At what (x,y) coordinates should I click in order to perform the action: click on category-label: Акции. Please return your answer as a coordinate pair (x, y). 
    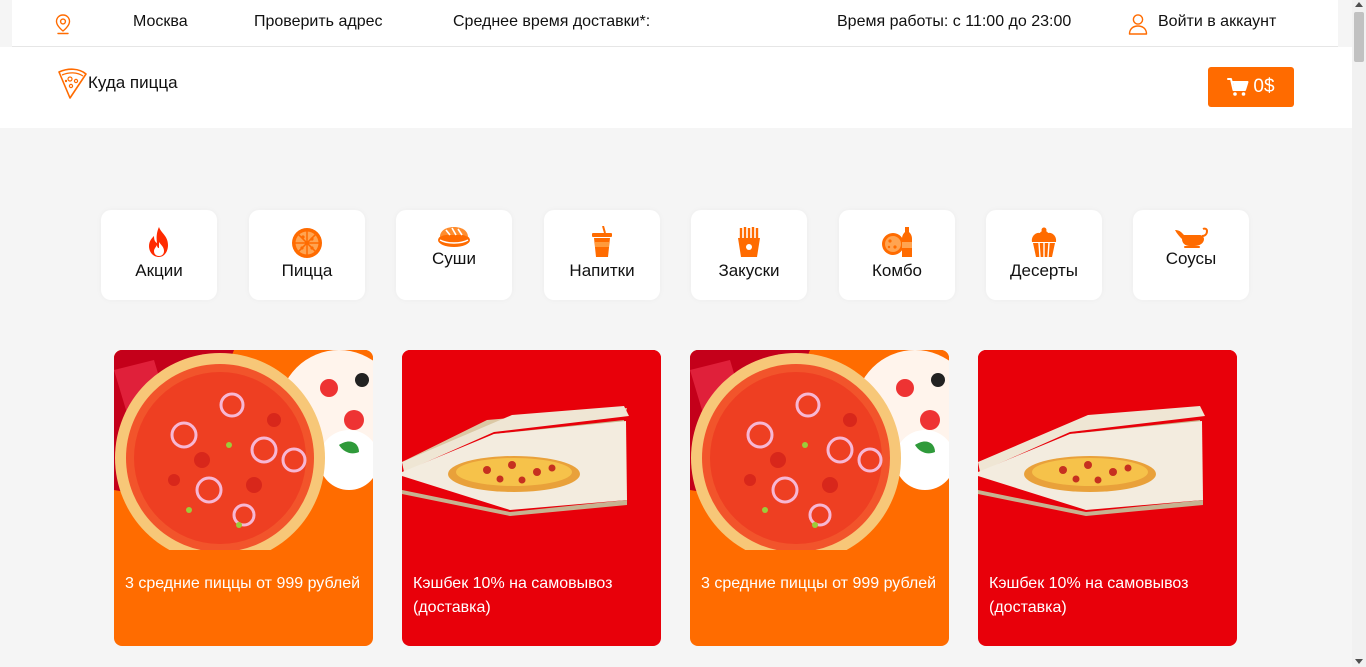
    Looking at the image, I should click on (159, 270).